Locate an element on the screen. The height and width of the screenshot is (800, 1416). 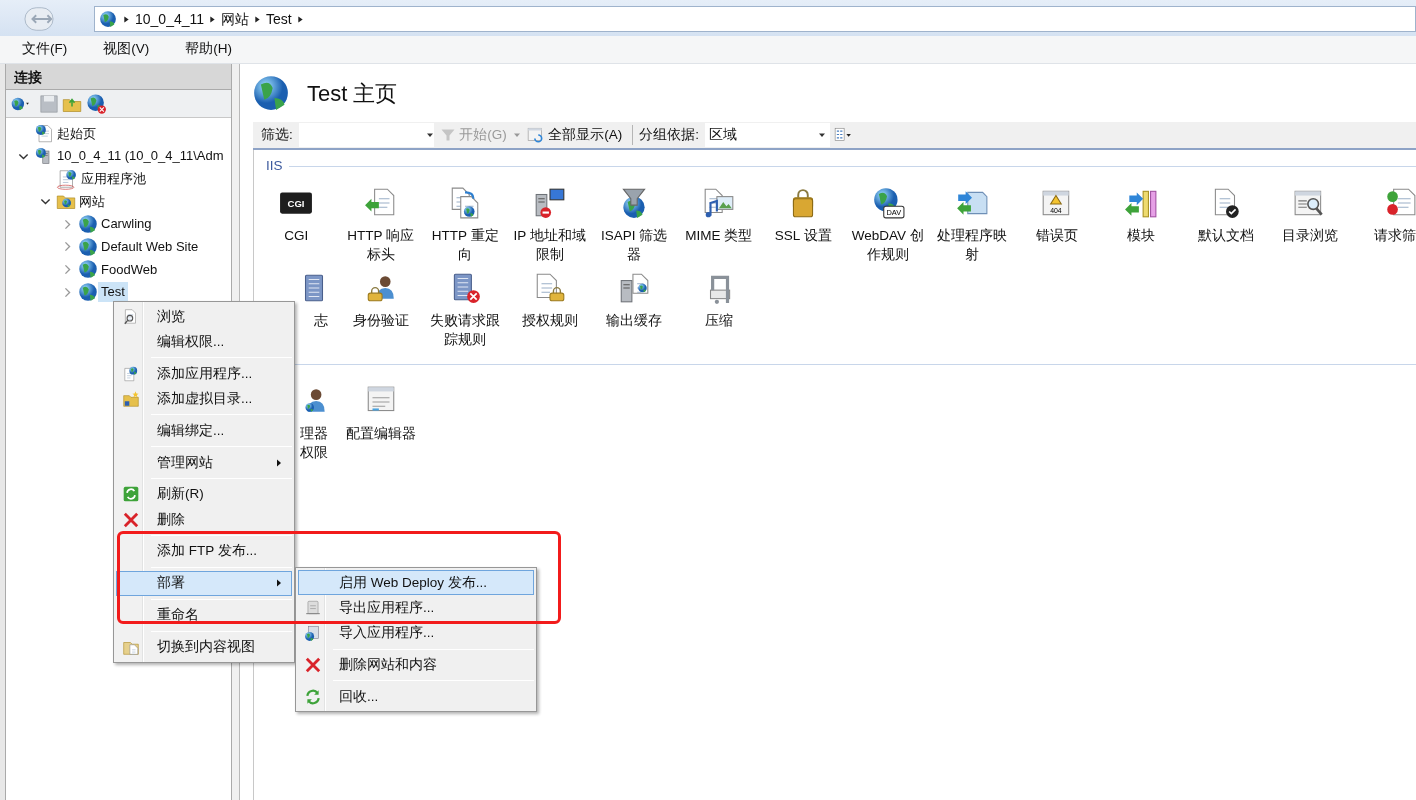
panel-title: 连接 is located at coordinates (118, 77).